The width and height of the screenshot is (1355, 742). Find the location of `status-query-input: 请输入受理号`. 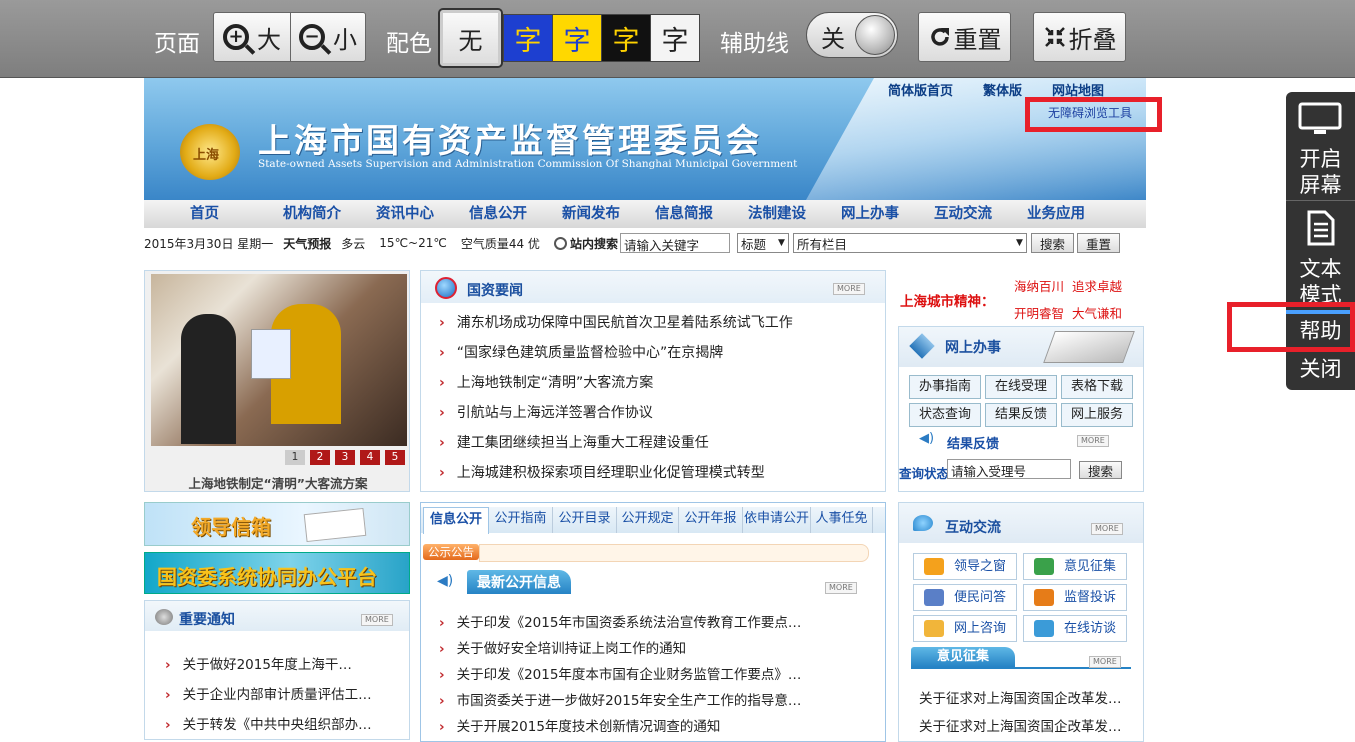

status-query-input: 请输入受理号 is located at coordinates (1009, 469).